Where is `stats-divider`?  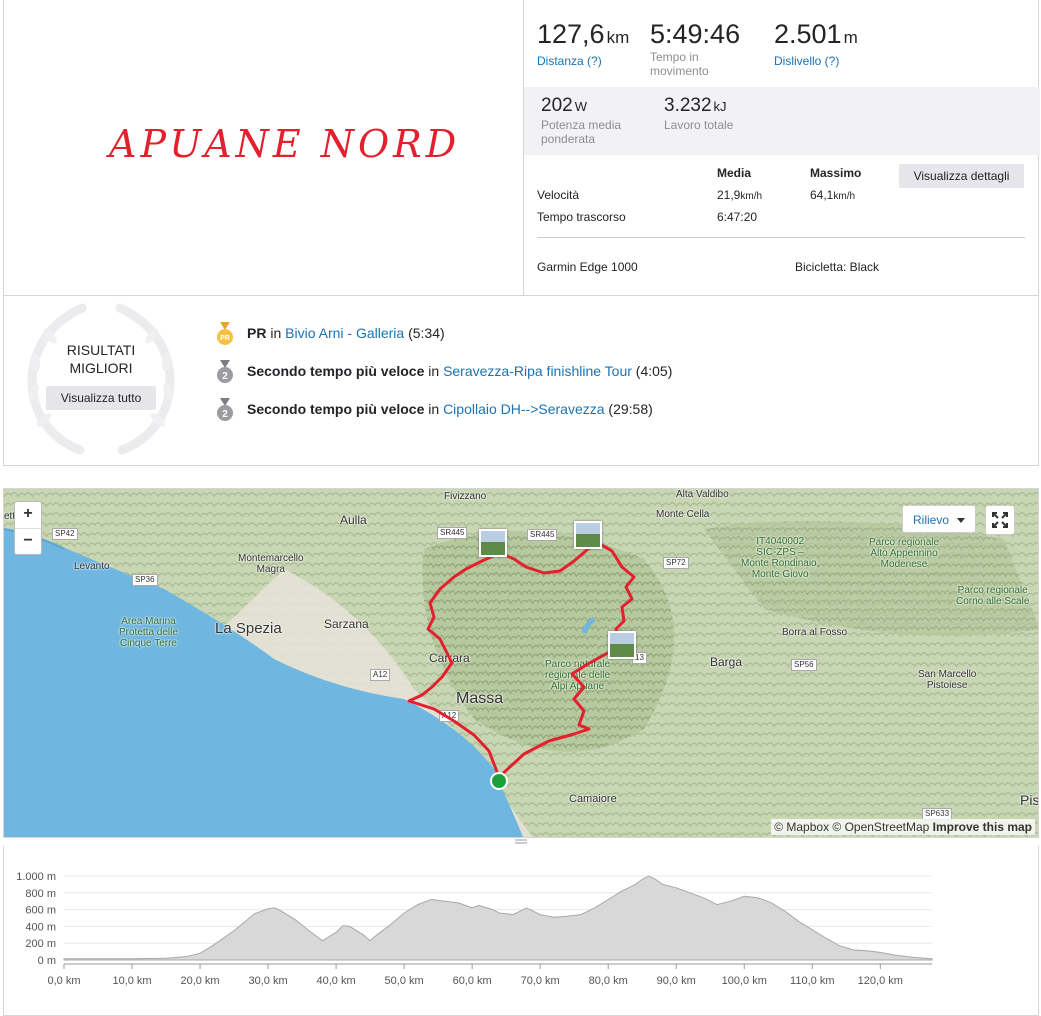 stats-divider is located at coordinates (781, 237).